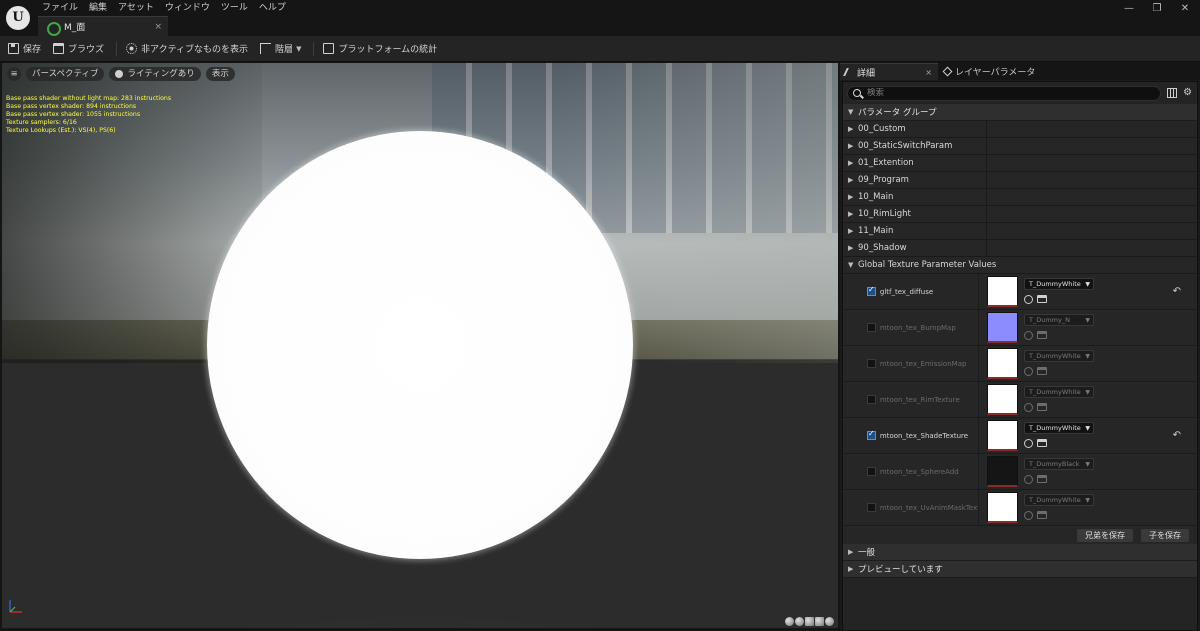 The height and width of the screenshot is (631, 1200). What do you see at coordinates (1020, 291) in the screenshot?
I see `texture-param-row: gltf_tex_diffuse T_DummyWhite ▼ ↶` at bounding box center [1020, 291].